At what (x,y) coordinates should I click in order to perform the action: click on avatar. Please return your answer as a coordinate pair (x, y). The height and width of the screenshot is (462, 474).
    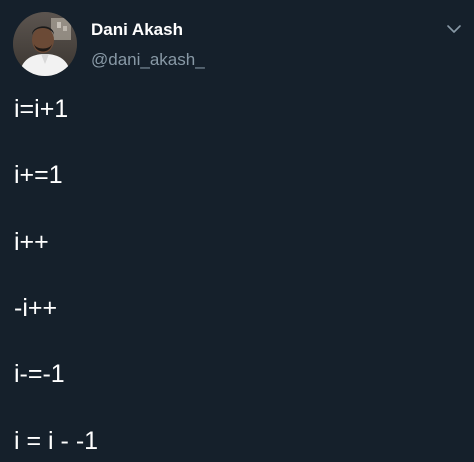
    Looking at the image, I should click on (45, 44).